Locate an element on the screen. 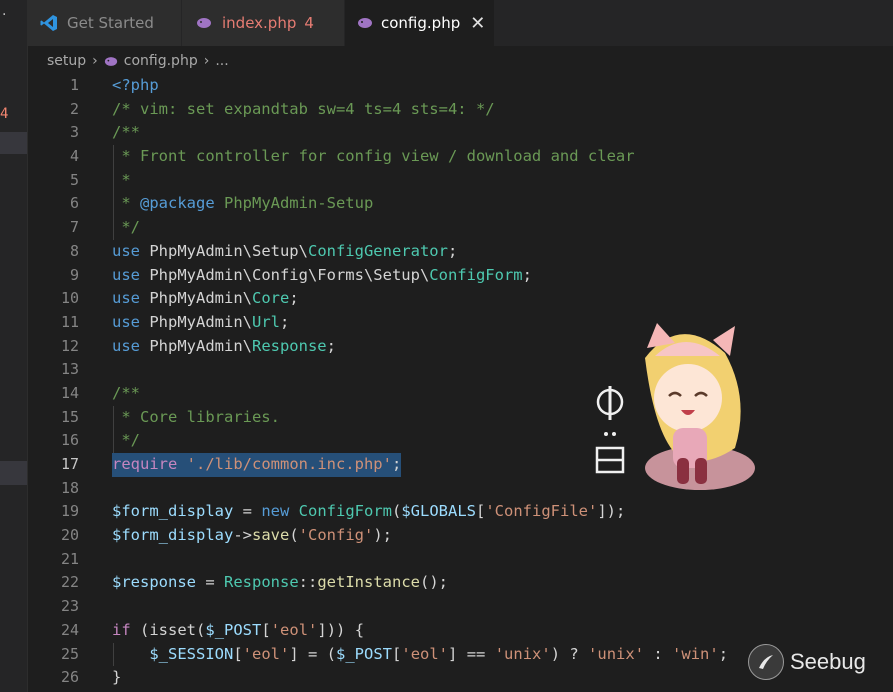  code-token: 'win' is located at coordinates (695, 653).